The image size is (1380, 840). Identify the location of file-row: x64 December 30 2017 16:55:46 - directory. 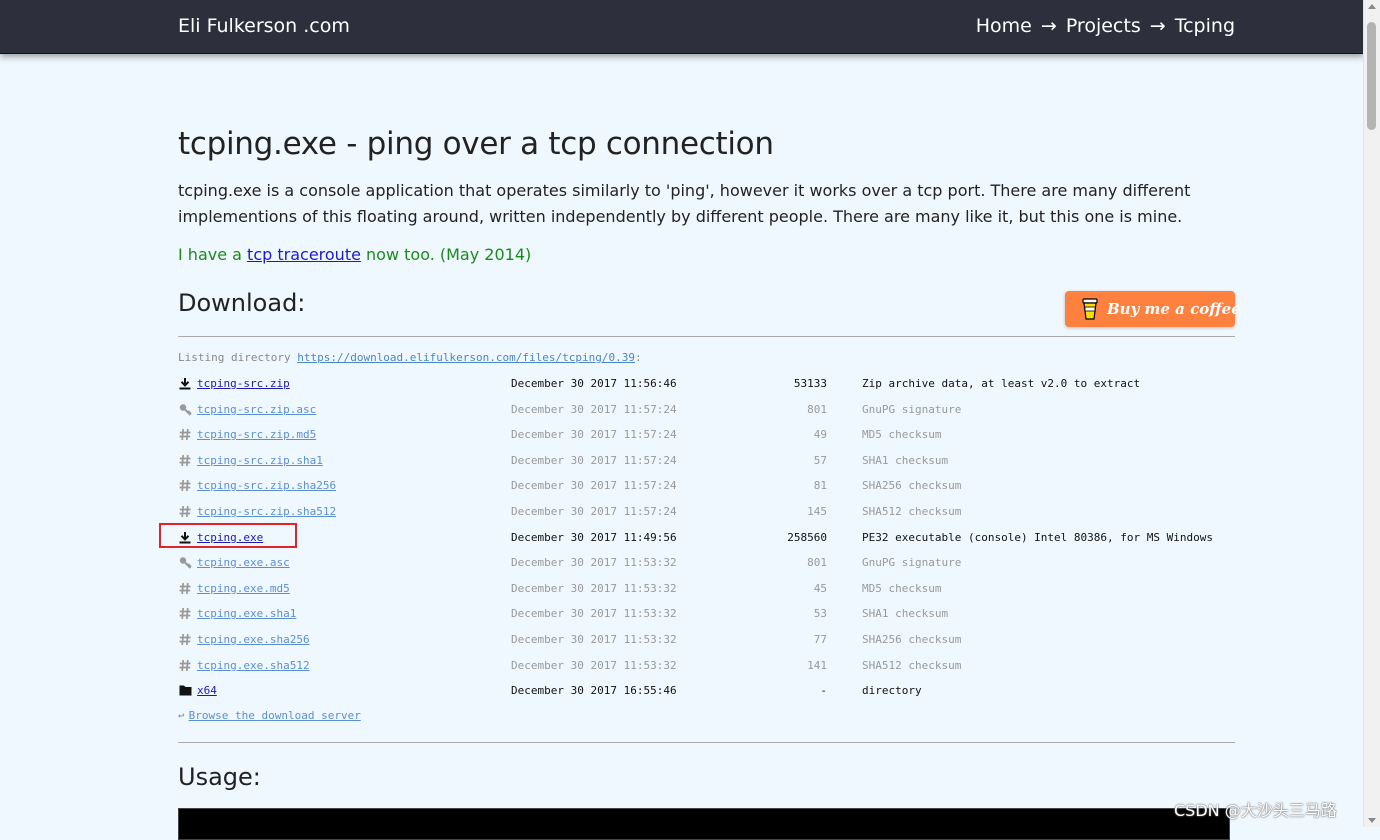
(706, 692).